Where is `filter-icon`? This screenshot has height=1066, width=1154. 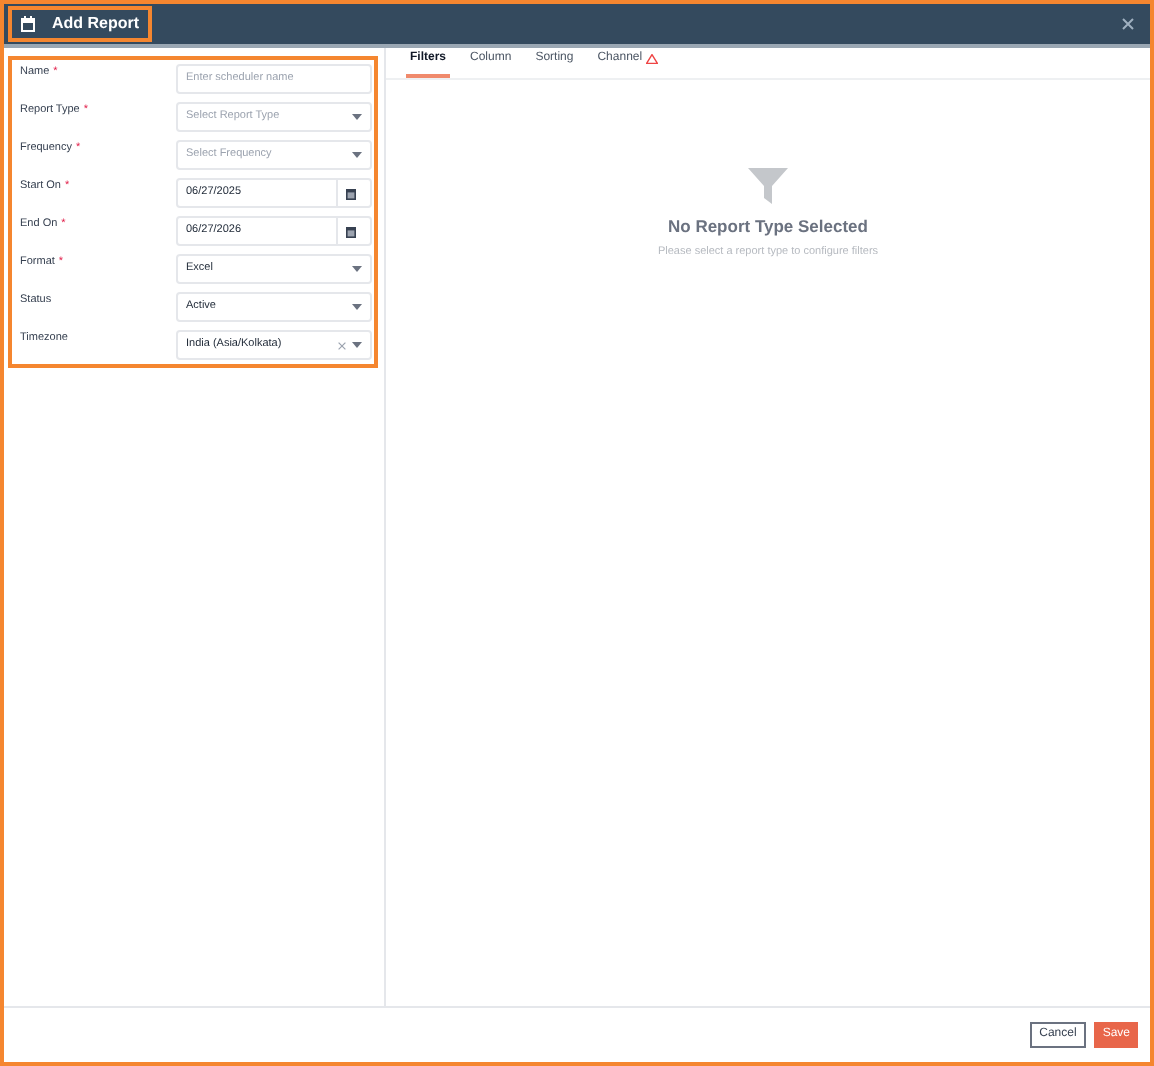
filter-icon is located at coordinates (768, 186).